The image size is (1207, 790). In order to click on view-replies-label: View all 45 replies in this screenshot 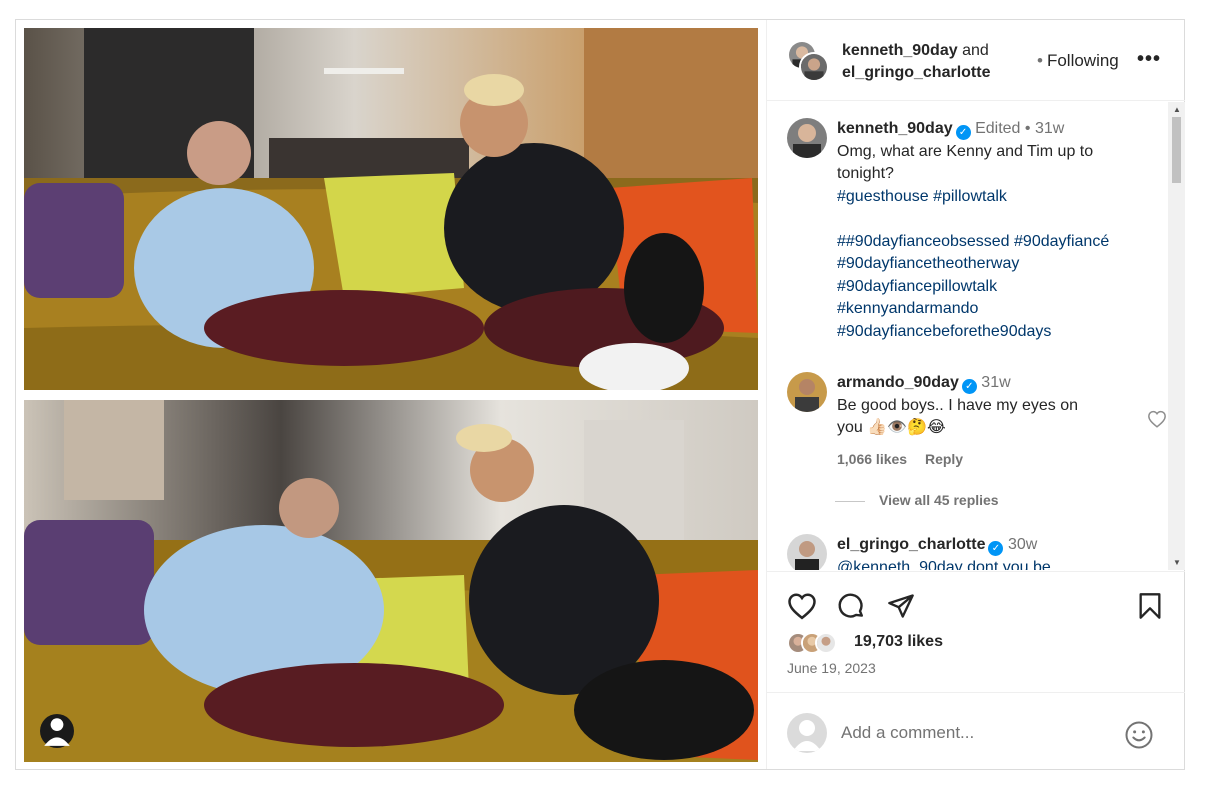, I will do `click(939, 500)`.